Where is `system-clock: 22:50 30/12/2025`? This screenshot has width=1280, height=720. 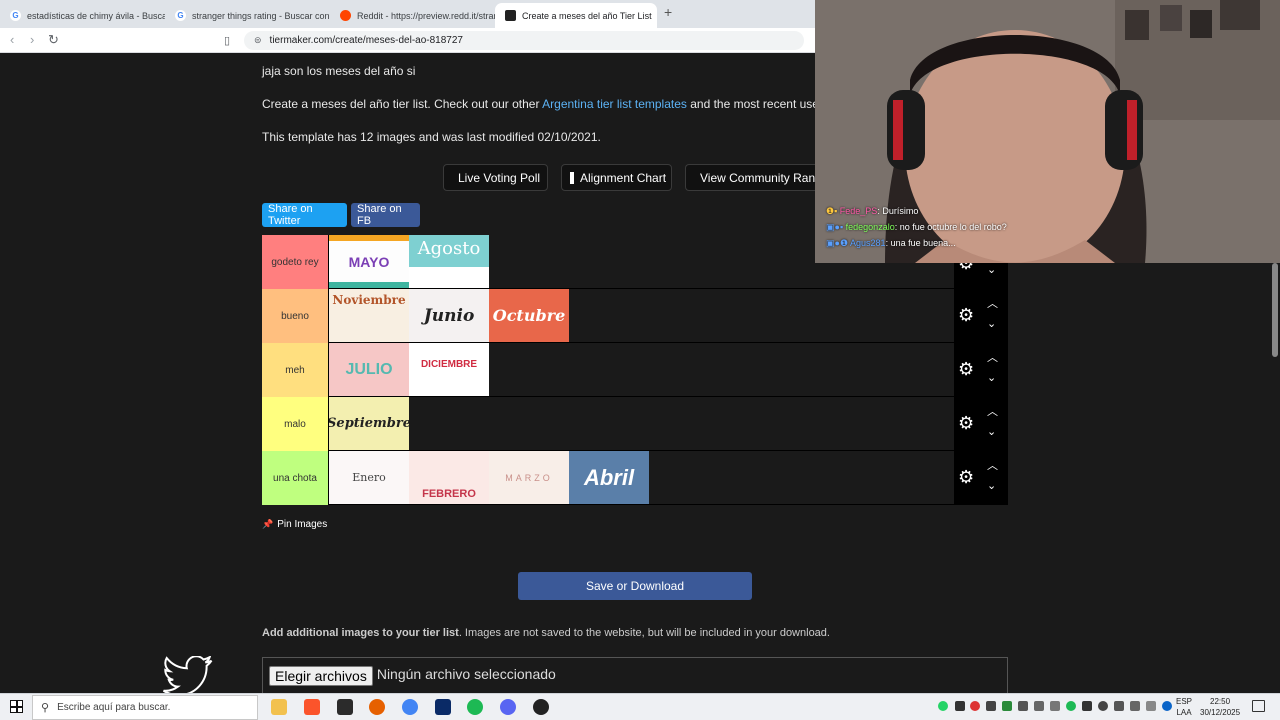
system-clock: 22:50 30/12/2025 is located at coordinates (1220, 707).